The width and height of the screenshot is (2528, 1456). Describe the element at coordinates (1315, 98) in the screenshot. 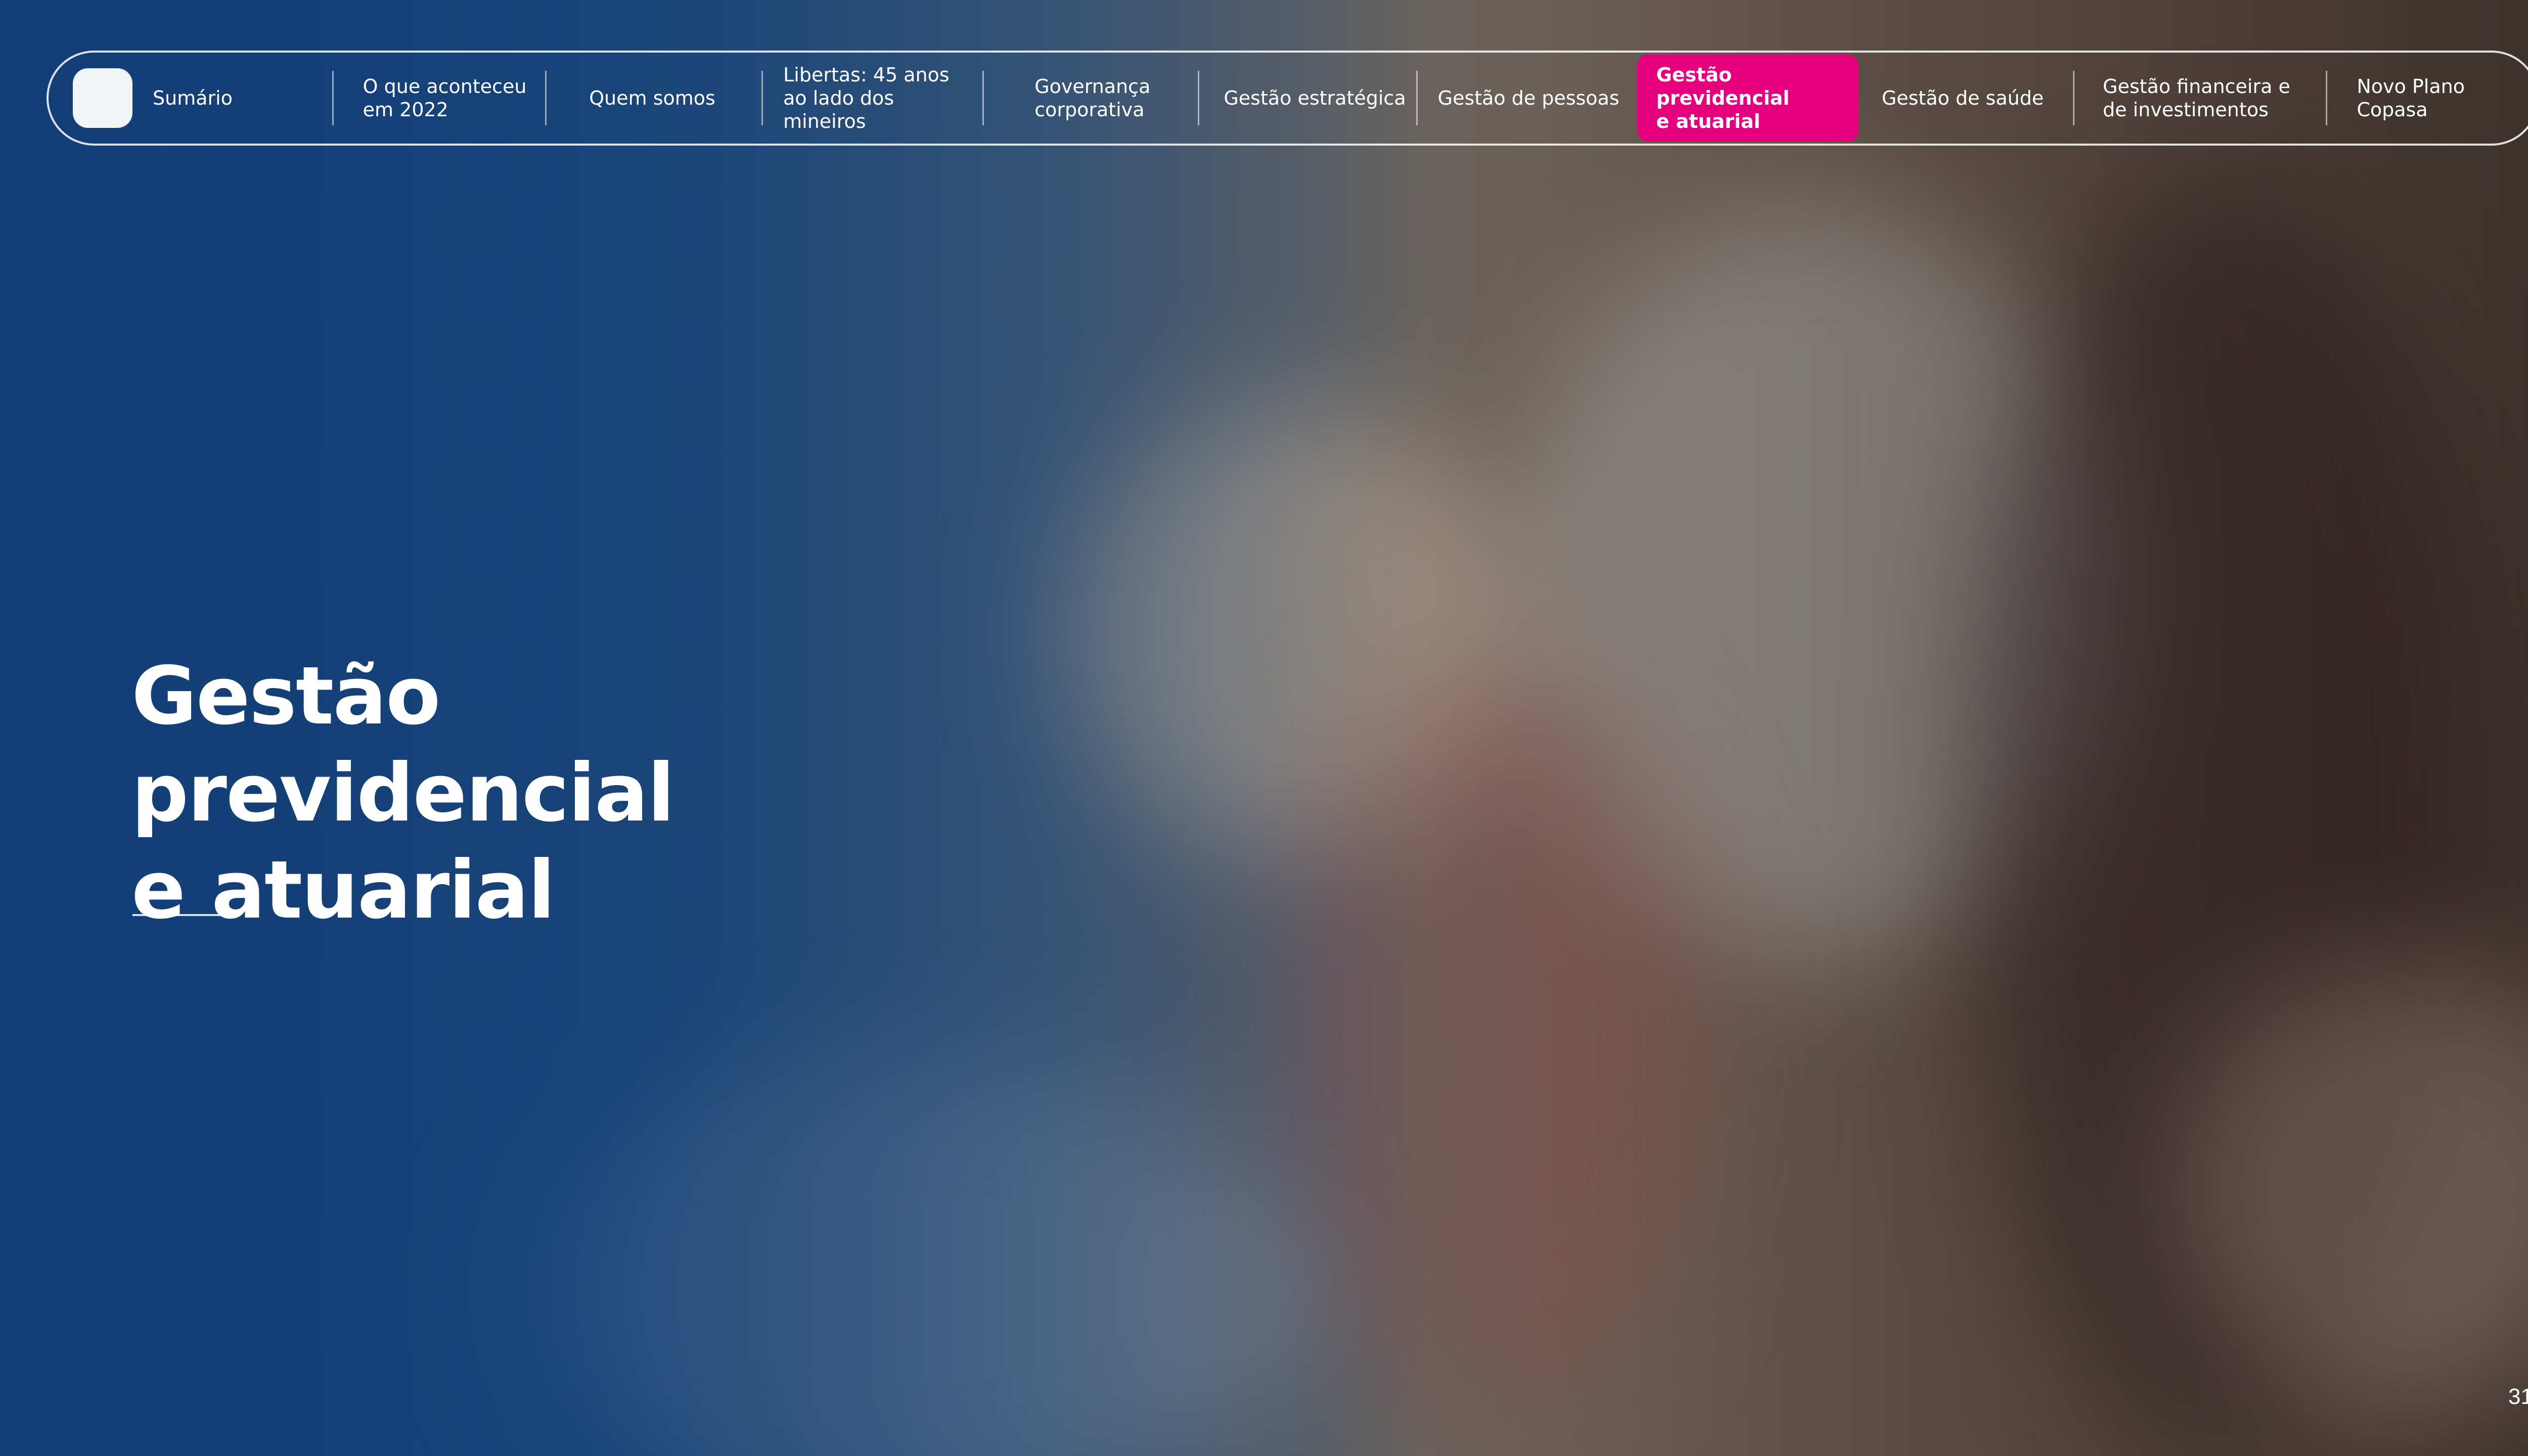

I see `nav-item-label: Gestão estratégica` at that location.